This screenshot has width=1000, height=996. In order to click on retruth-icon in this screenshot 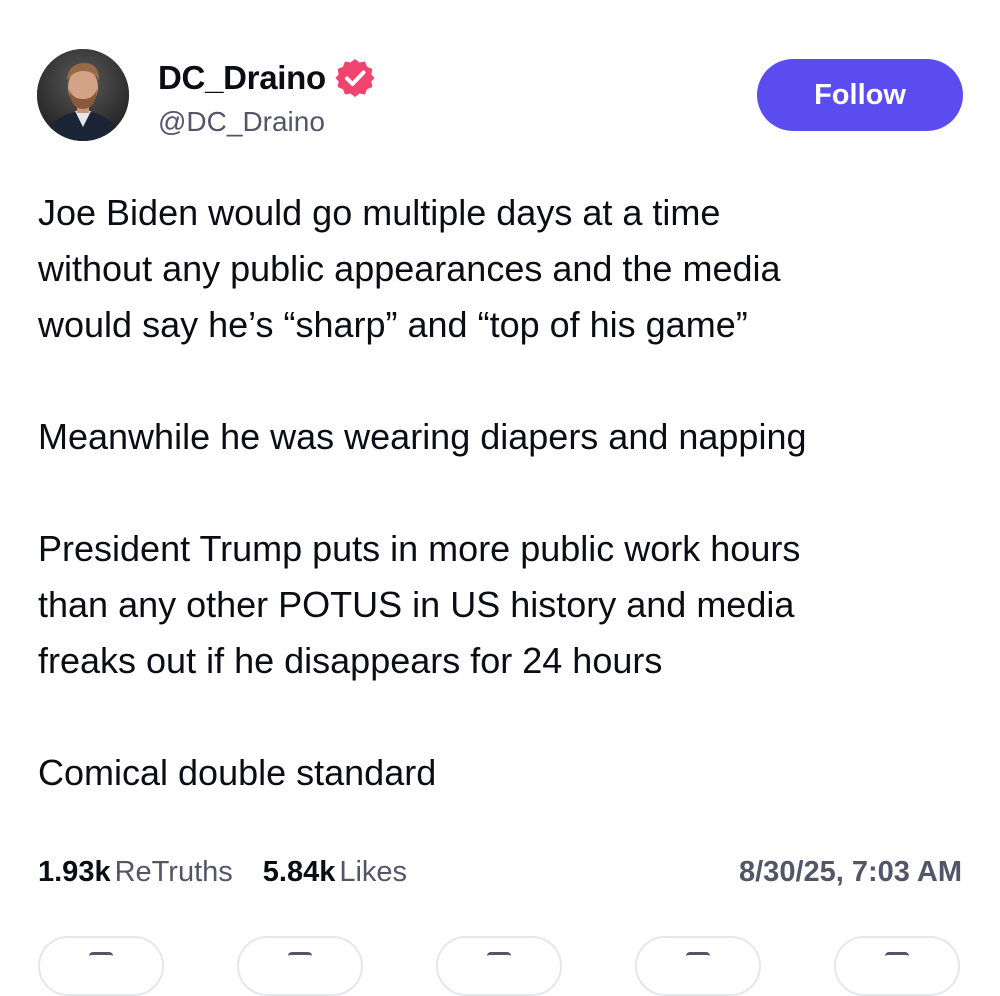, I will do `click(300, 958)`.